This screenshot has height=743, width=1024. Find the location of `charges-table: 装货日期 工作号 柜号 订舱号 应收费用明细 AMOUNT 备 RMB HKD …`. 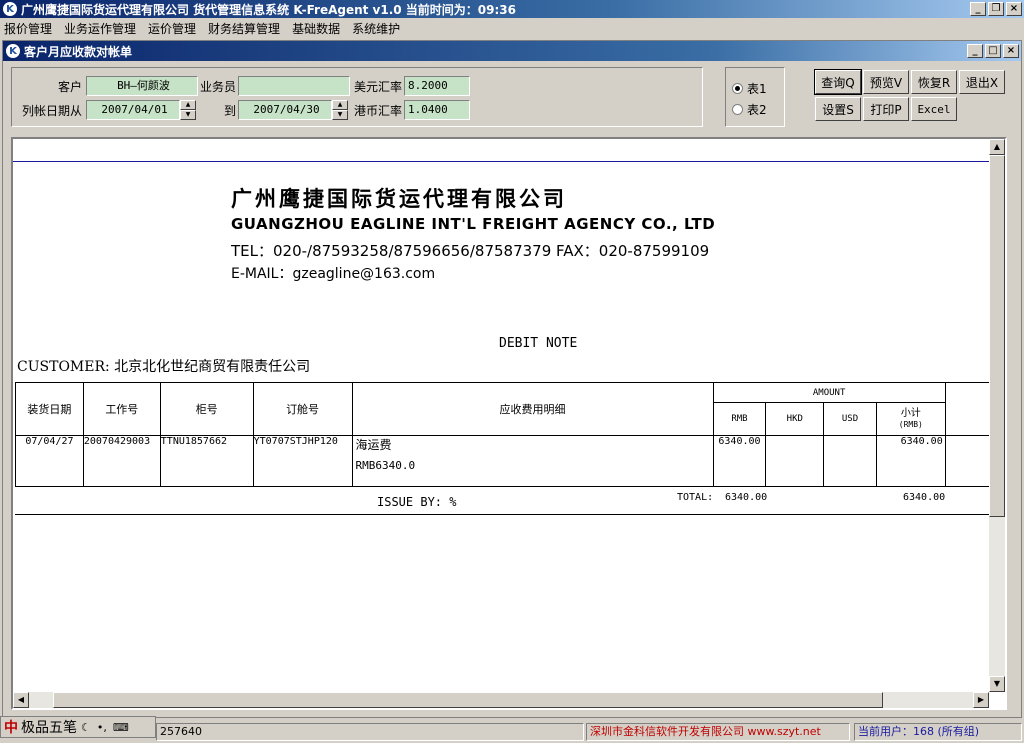

charges-table: 装货日期 工作号 柜号 订舱号 应收费用明细 AMOUNT 备 RMB HKD … is located at coordinates (510, 434).